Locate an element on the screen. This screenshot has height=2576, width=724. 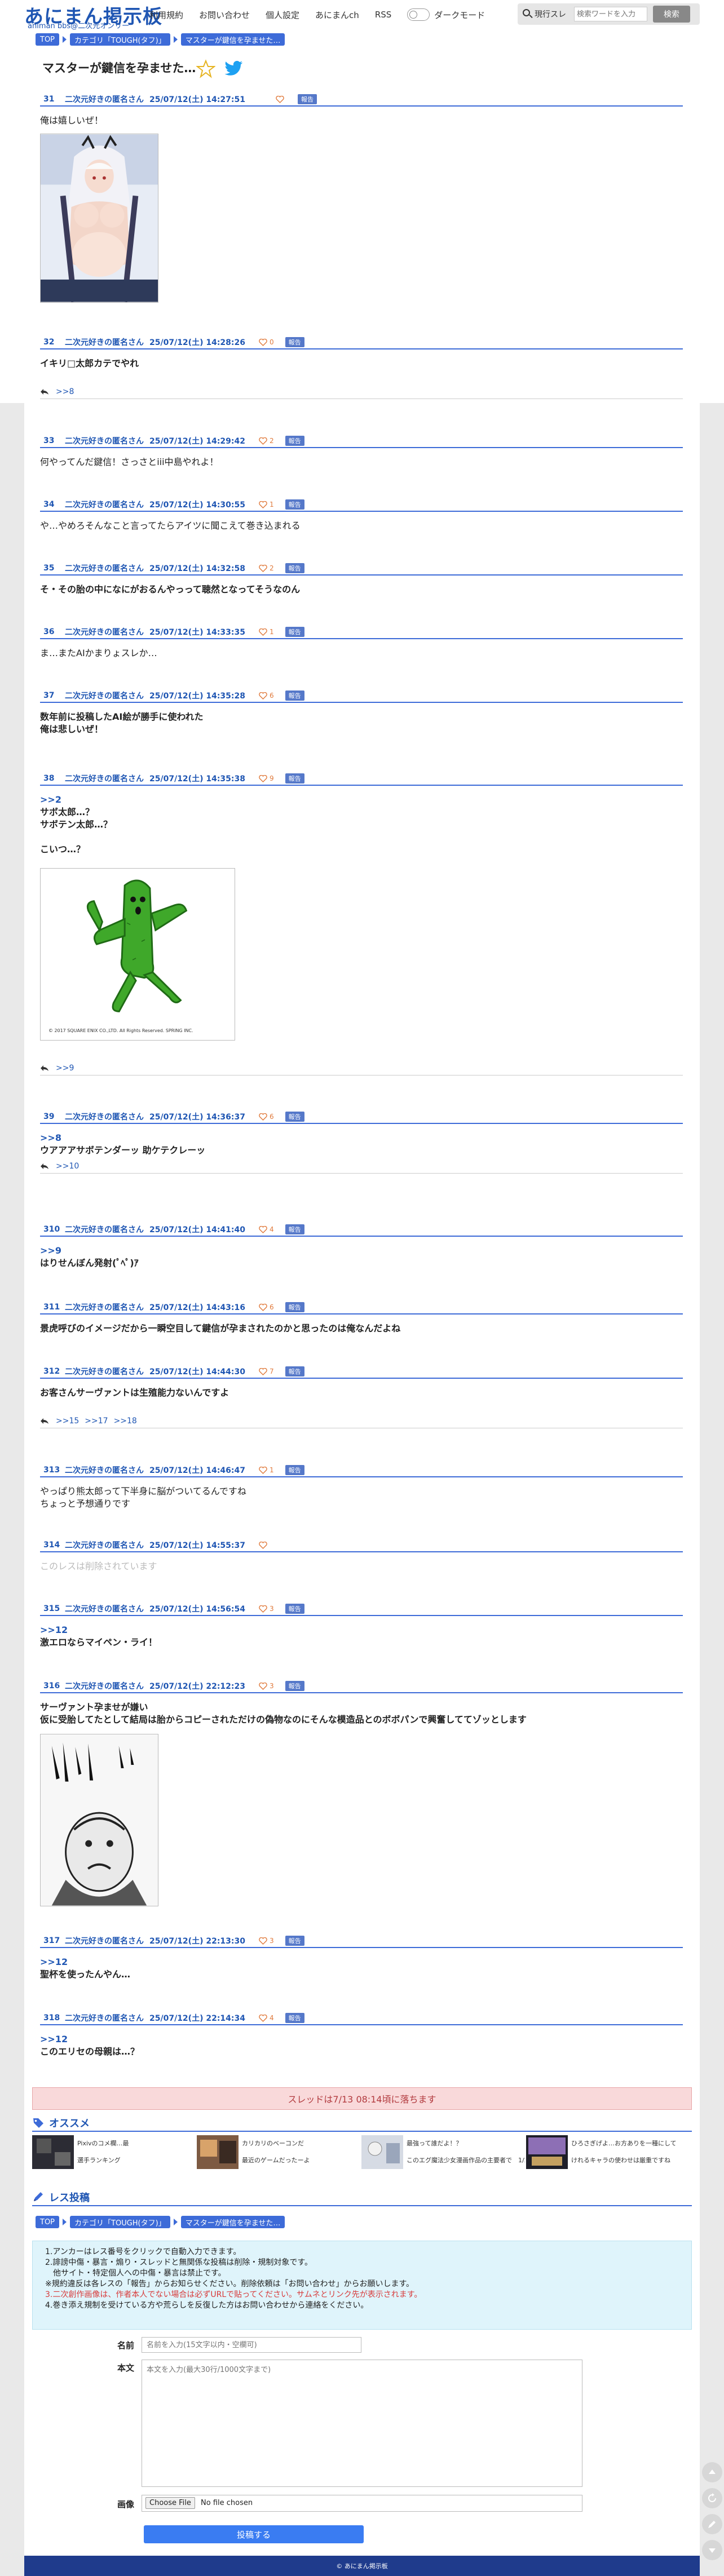
post-number: 35 is located at coordinates (52, 568).